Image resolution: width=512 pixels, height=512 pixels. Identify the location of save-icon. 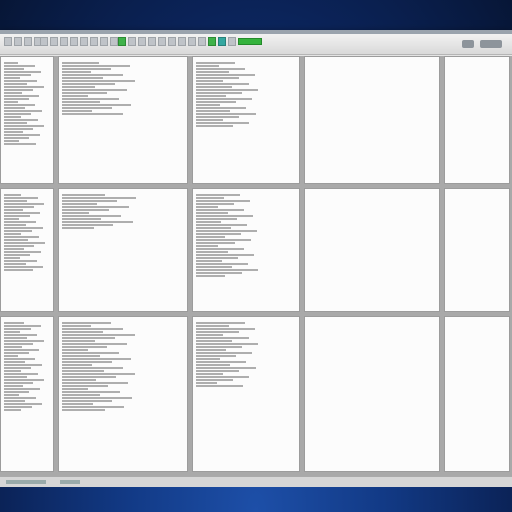
(28, 41).